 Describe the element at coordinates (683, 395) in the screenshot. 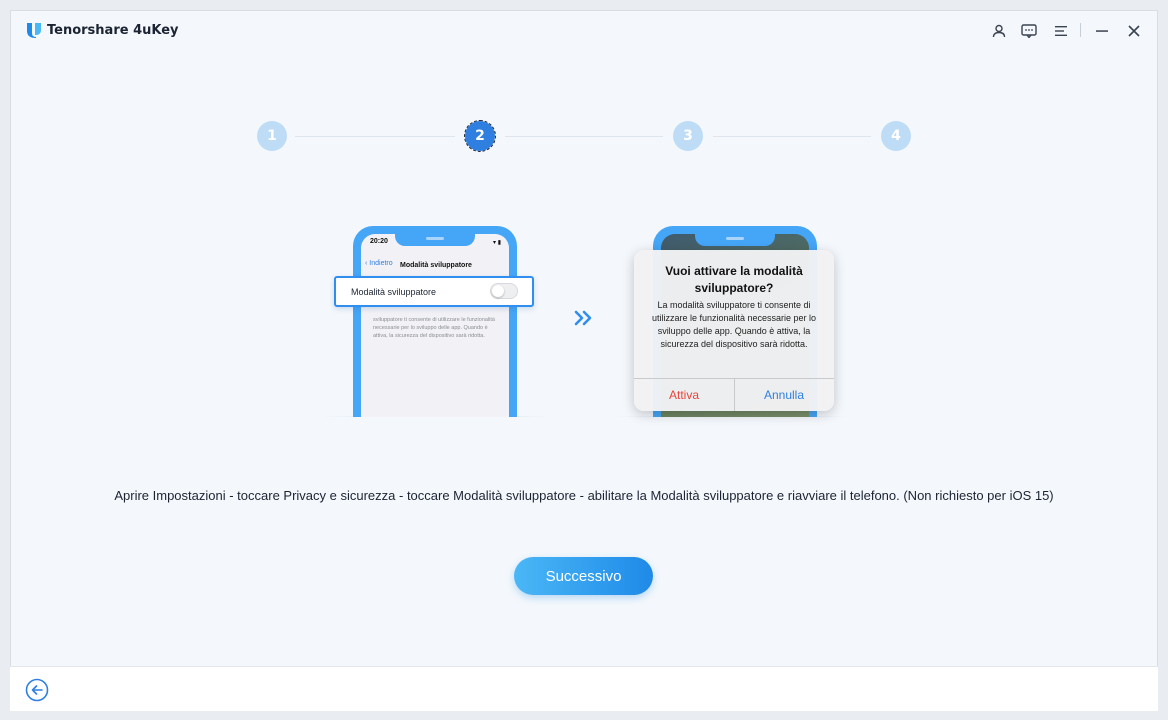

I see `dialog-confirm-button: Attiva` at that location.